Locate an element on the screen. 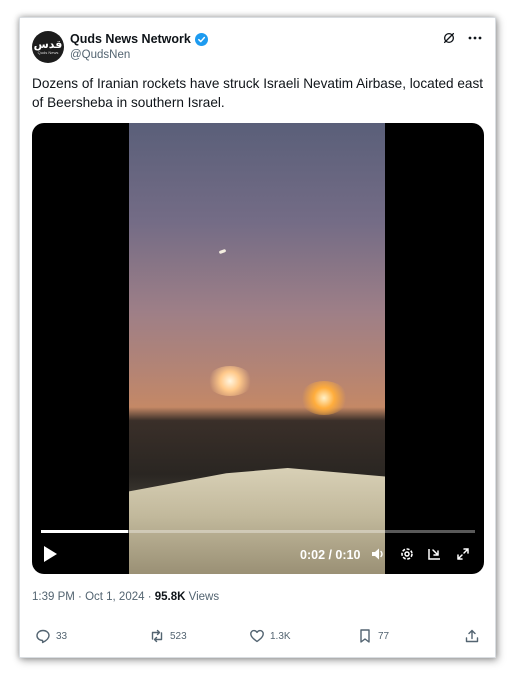 The image size is (516, 677). author-name-row: Quds News Network is located at coordinates (139, 39).